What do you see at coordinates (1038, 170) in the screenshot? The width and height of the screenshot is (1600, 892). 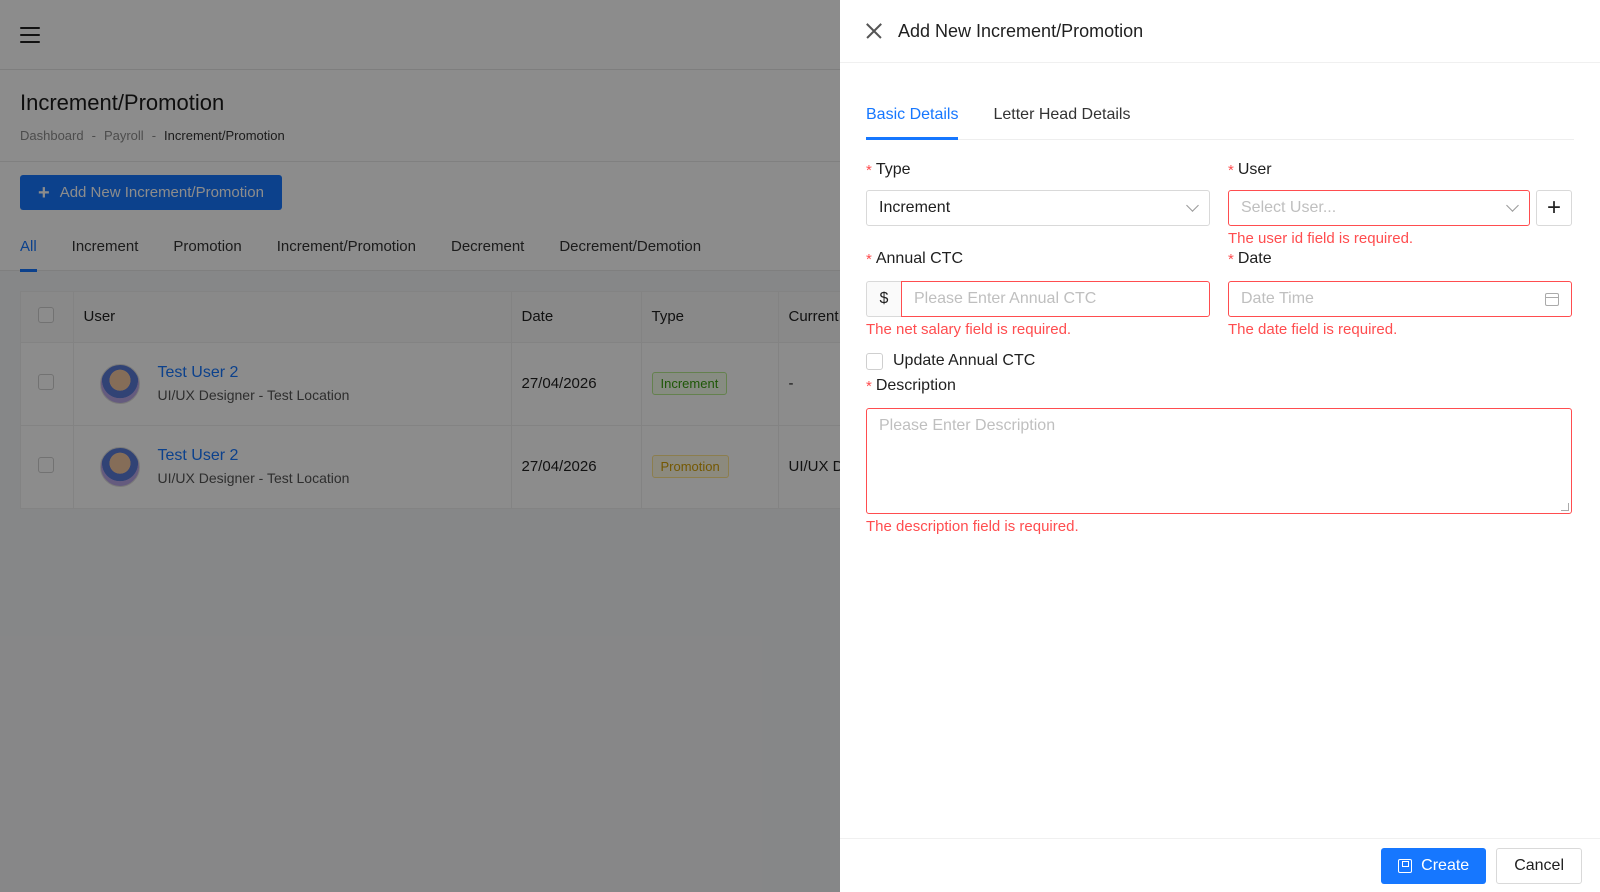 I see `type-label: * Type` at bounding box center [1038, 170].